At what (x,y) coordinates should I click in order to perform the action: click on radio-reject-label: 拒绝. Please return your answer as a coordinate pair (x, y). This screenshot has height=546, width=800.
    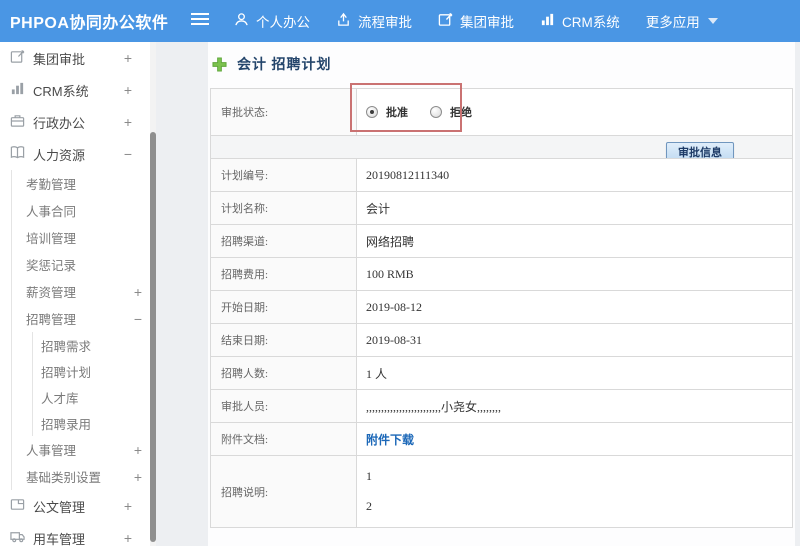
    Looking at the image, I should click on (461, 113).